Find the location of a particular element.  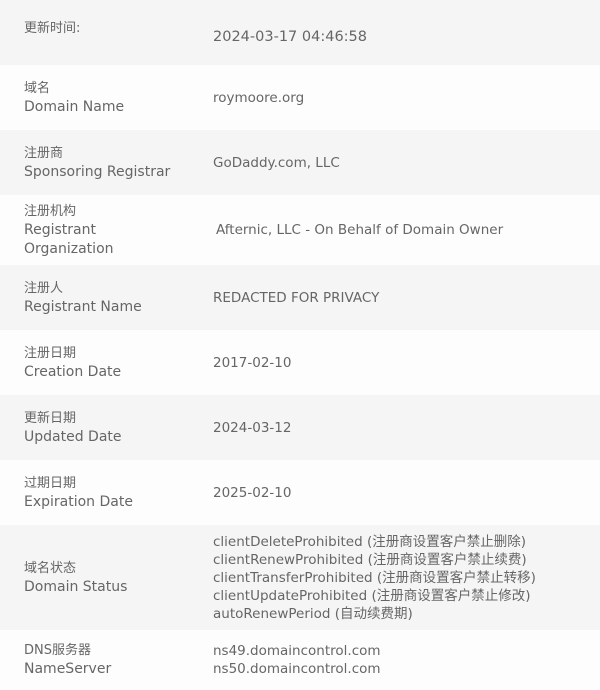

row-expiration-date: 过期日期 Expiration Date 2025-02-10 is located at coordinates (300, 492).